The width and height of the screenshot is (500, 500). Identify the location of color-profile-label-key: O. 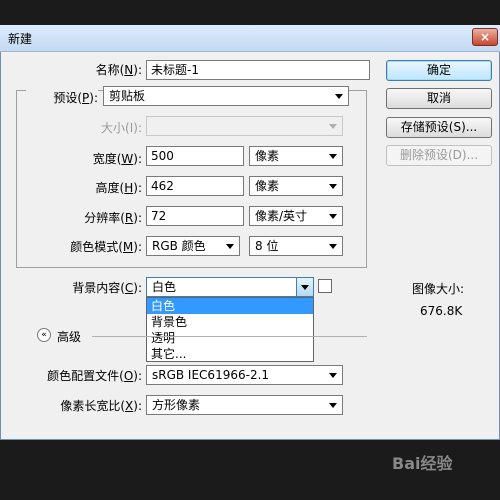
(128, 376).